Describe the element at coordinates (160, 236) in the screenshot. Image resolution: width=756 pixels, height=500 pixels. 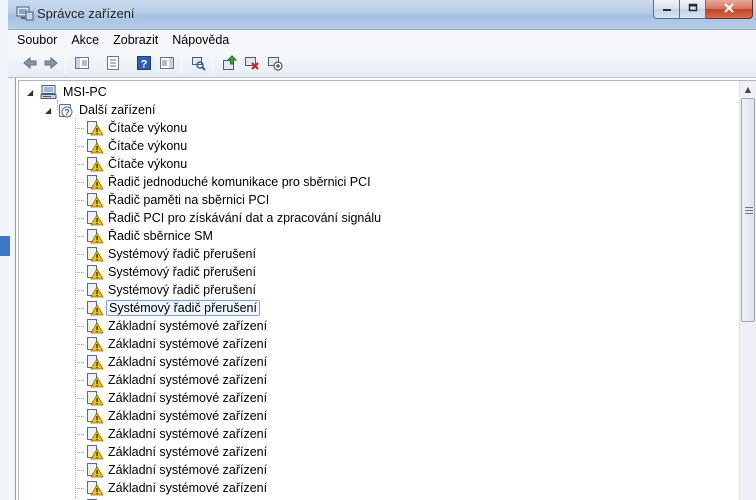
I see `tree-node-device-label: Řadič sběrnice SM` at that location.